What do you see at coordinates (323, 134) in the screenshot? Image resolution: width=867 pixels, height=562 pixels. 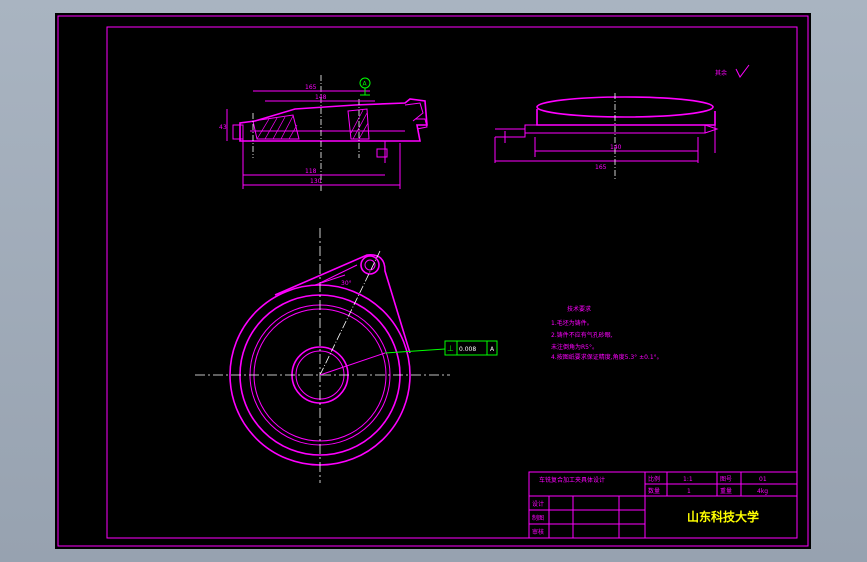 I see `section-view-left: 165 148 118 130 43 A` at bounding box center [323, 134].